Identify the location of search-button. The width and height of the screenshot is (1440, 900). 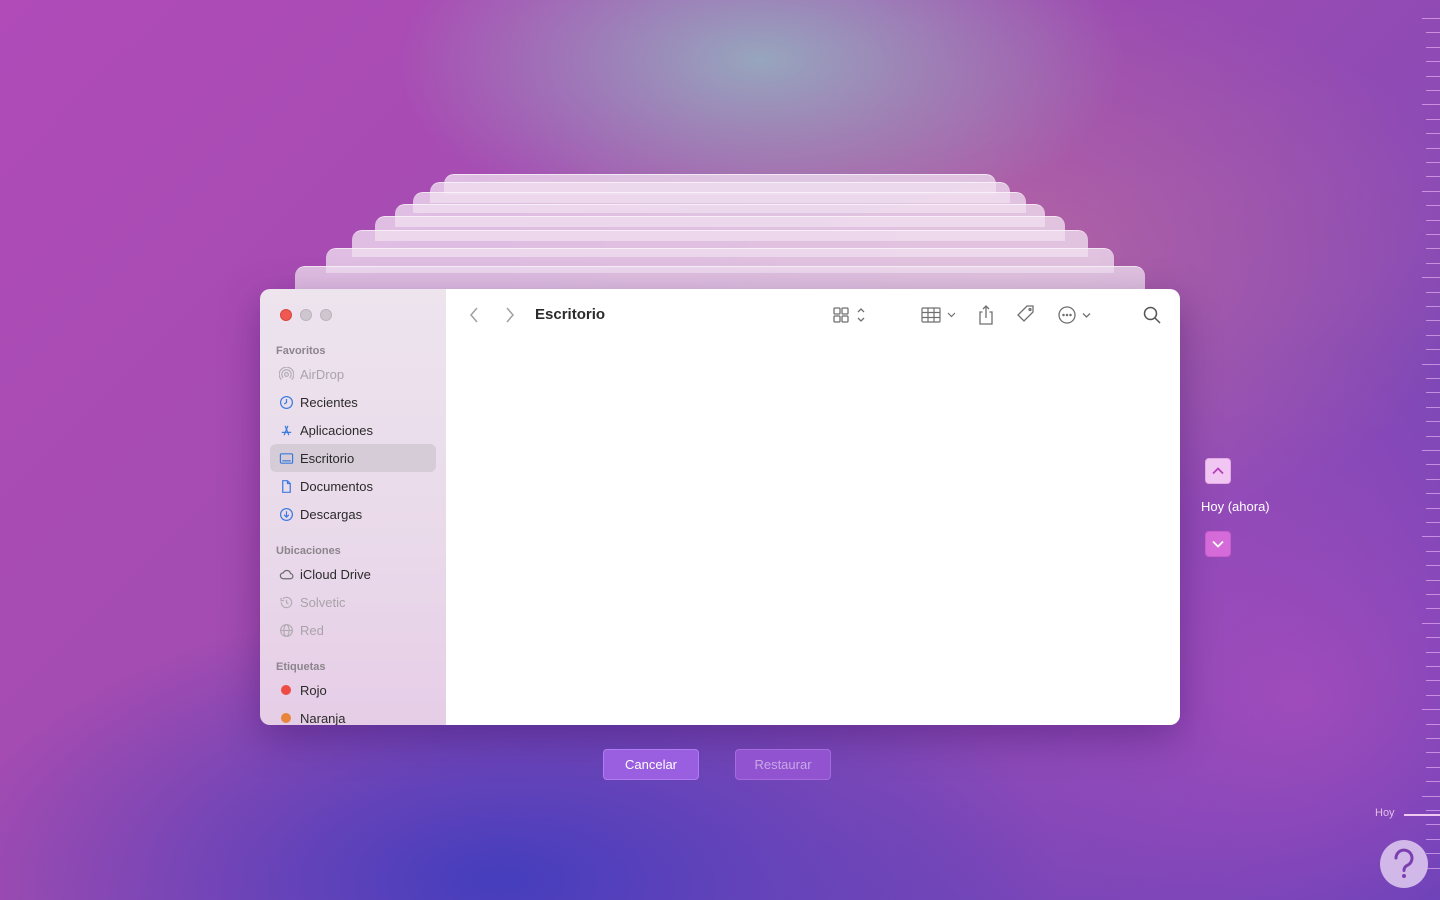
(1152, 315).